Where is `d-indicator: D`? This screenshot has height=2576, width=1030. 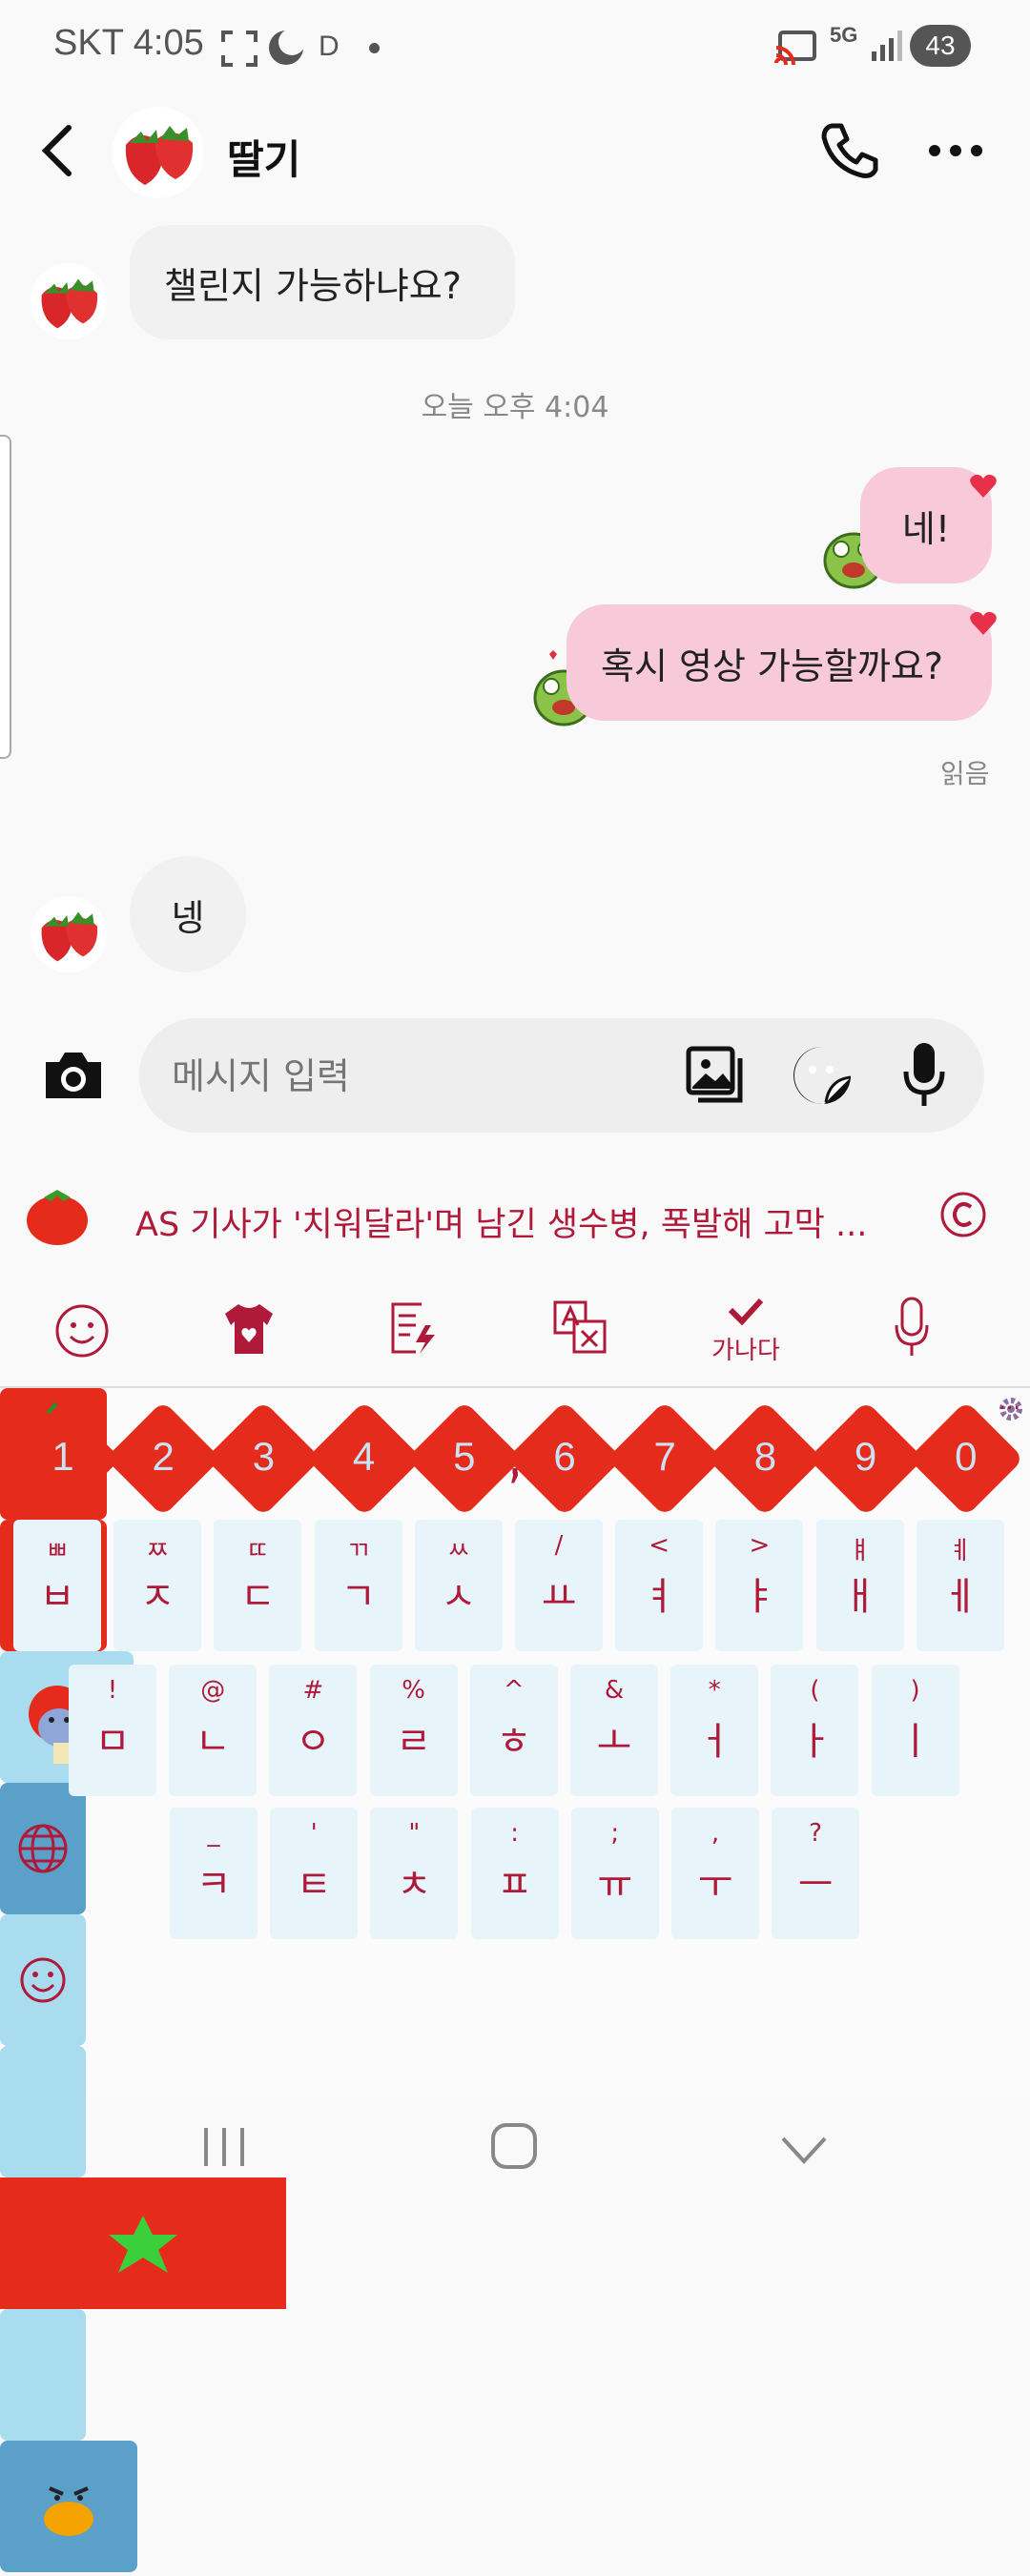 d-indicator: D is located at coordinates (329, 46).